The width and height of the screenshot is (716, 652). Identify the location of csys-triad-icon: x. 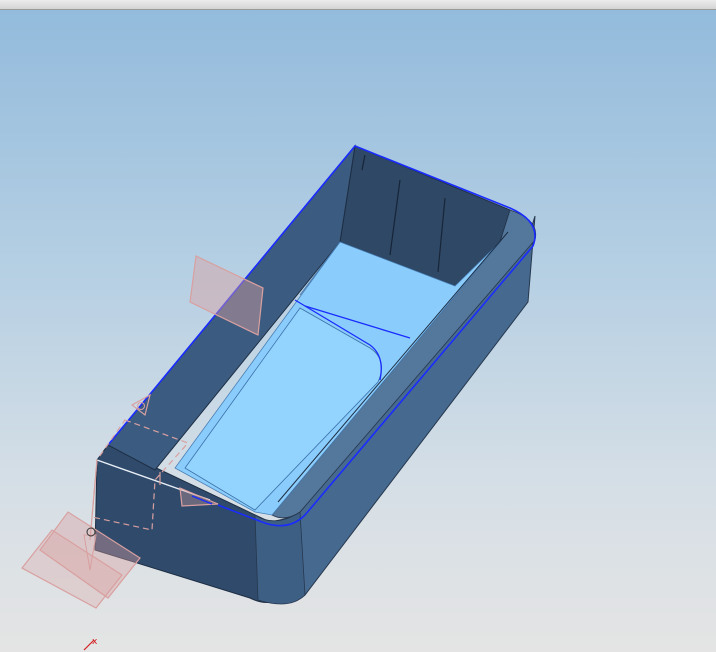
(90, 644).